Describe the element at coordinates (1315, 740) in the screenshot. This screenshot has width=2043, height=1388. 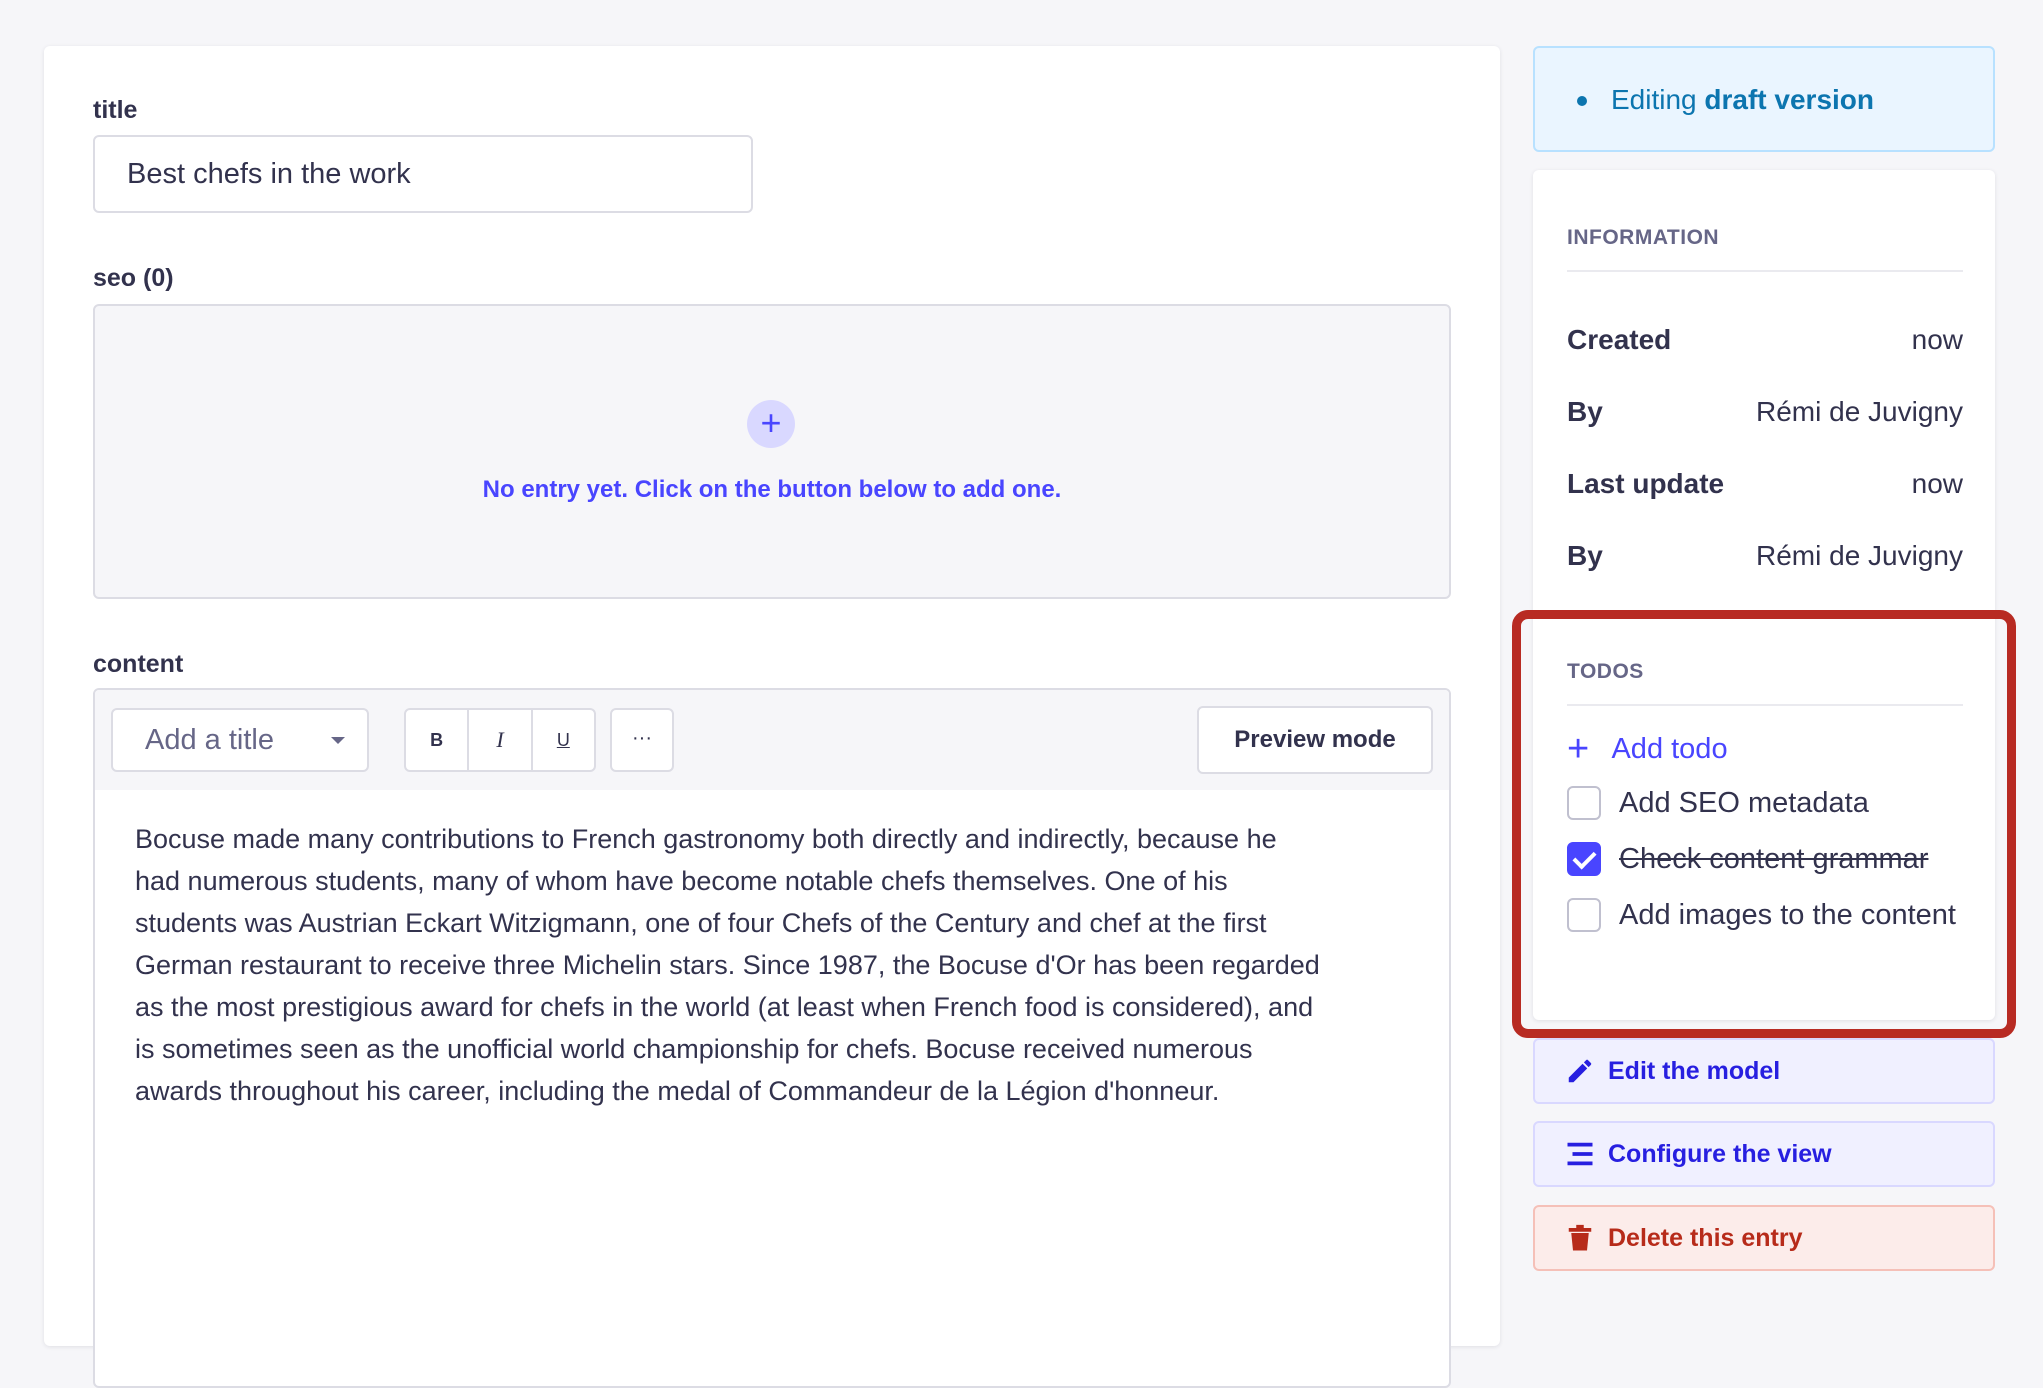
I see `preview-mode-button: Preview mode` at that location.